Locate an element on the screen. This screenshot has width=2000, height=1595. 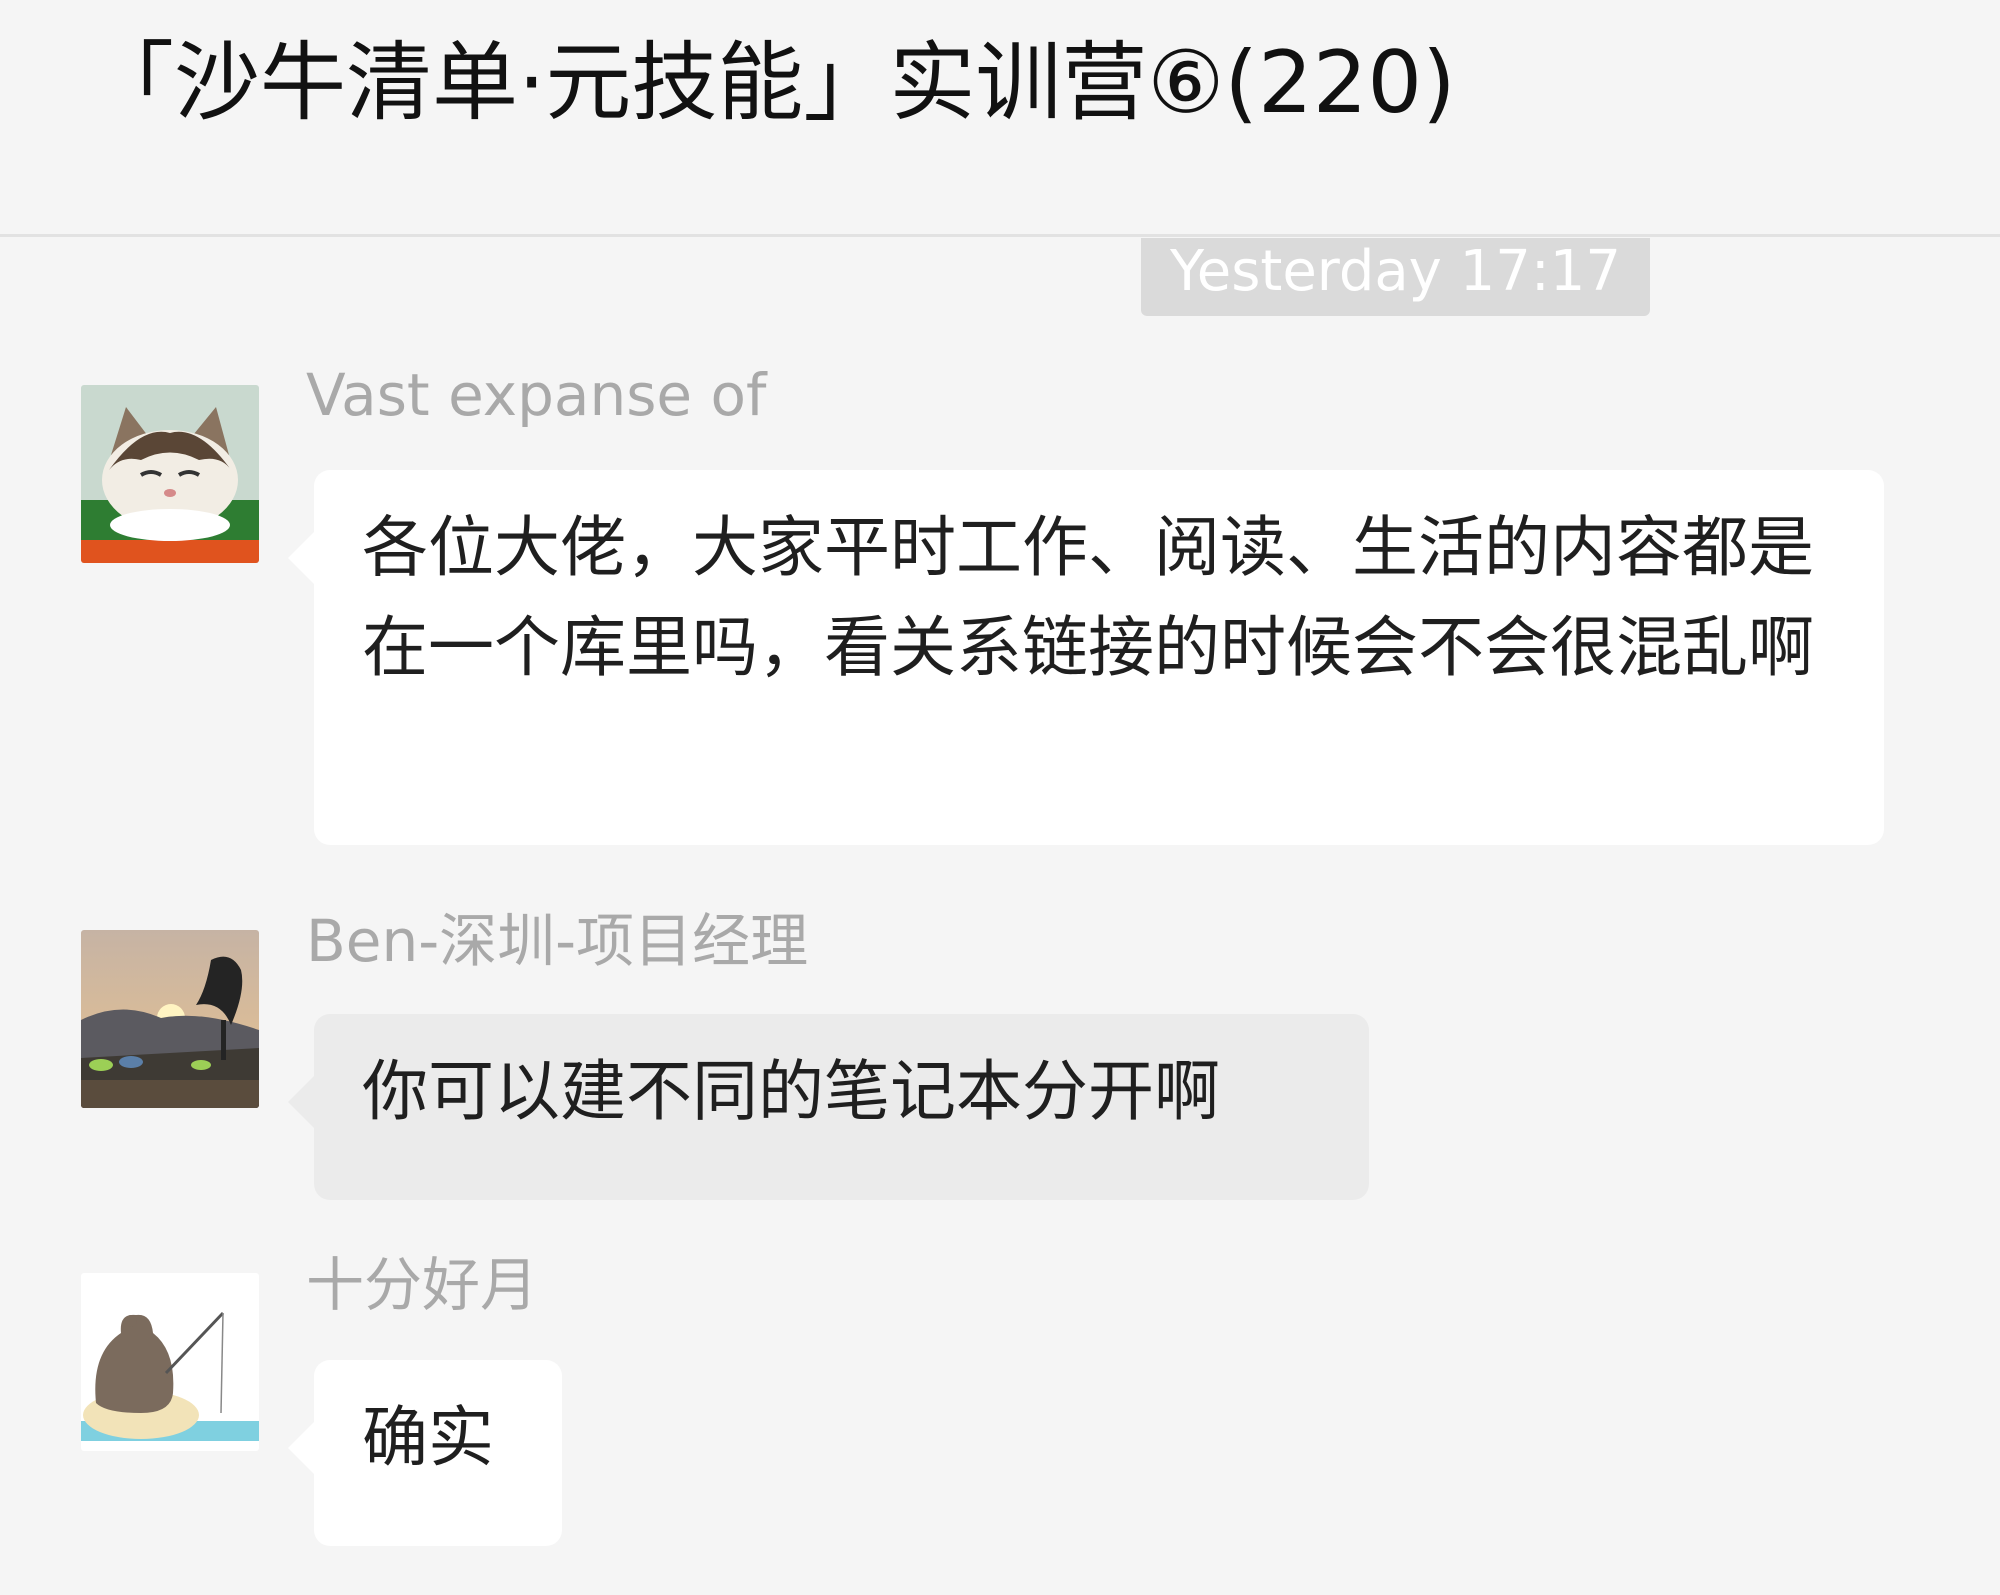
sender-name: 十分好月 is located at coordinates (422, 1285).